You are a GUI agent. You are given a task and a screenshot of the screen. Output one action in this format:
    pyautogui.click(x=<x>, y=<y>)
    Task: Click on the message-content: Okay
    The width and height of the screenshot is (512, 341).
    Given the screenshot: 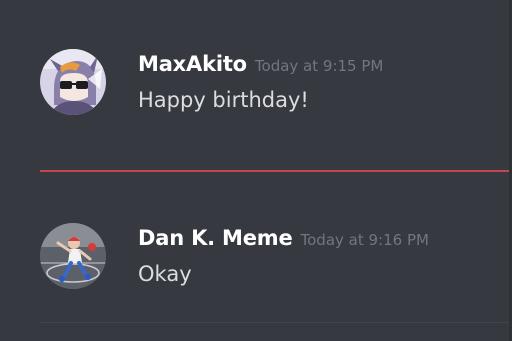 What is the action you would take?
    pyautogui.click(x=165, y=274)
    